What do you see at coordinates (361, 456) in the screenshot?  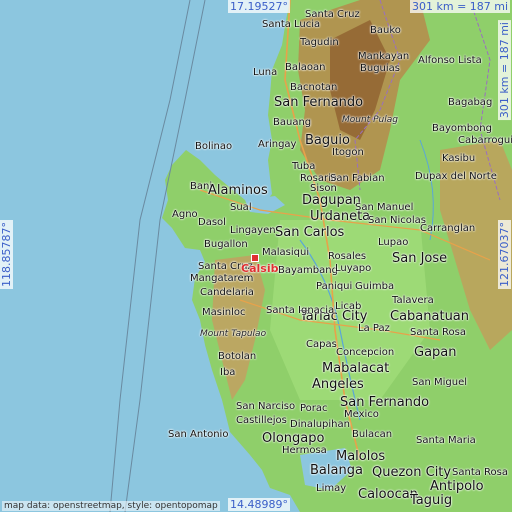 I see `city-label: Malolos` at bounding box center [361, 456].